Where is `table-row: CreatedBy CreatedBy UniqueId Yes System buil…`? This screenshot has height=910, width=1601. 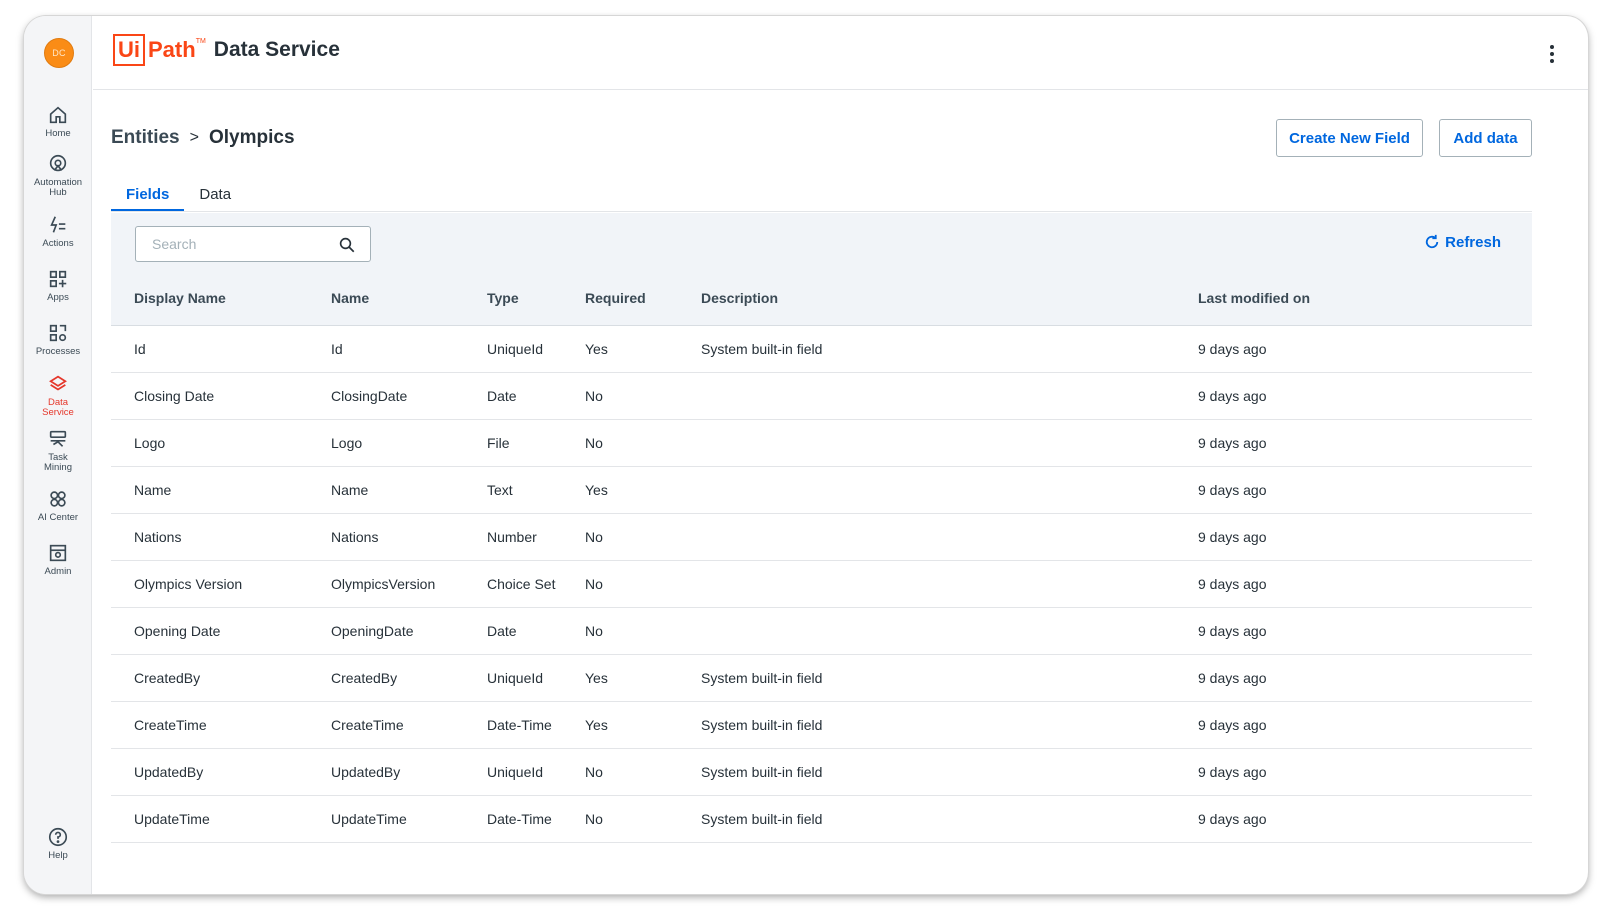
table-row: CreatedBy CreatedBy UniqueId Yes System buil… is located at coordinates (821, 678).